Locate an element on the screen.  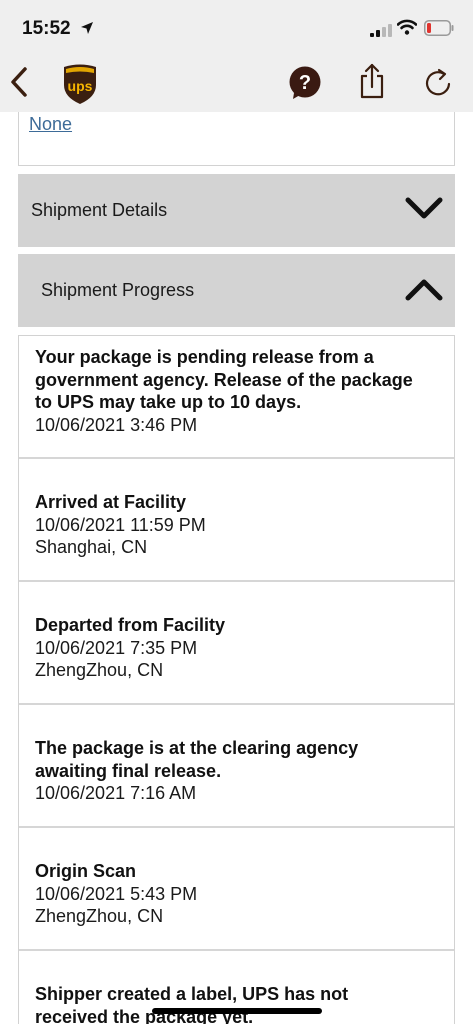
progress-datetime: 10/06/2021 7:16 AM is located at coordinates (116, 793).